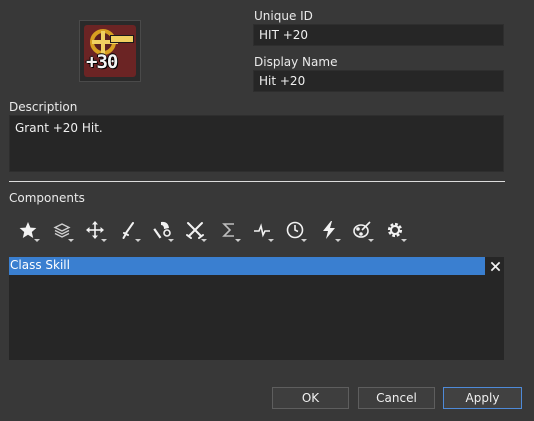 This screenshot has height=421, width=534. Describe the element at coordinates (378, 35) in the screenshot. I see `unique-id-input` at that location.